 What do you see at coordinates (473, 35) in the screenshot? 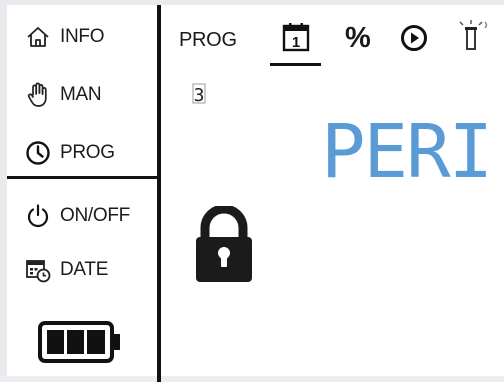
I see `sprinkler-icon` at bounding box center [473, 35].